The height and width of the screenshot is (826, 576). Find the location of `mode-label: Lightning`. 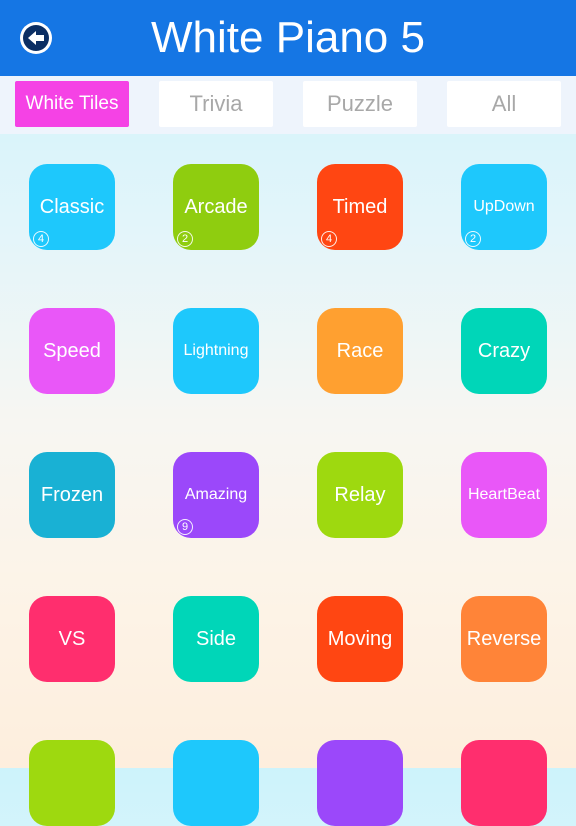

mode-label: Lightning is located at coordinates (216, 350).